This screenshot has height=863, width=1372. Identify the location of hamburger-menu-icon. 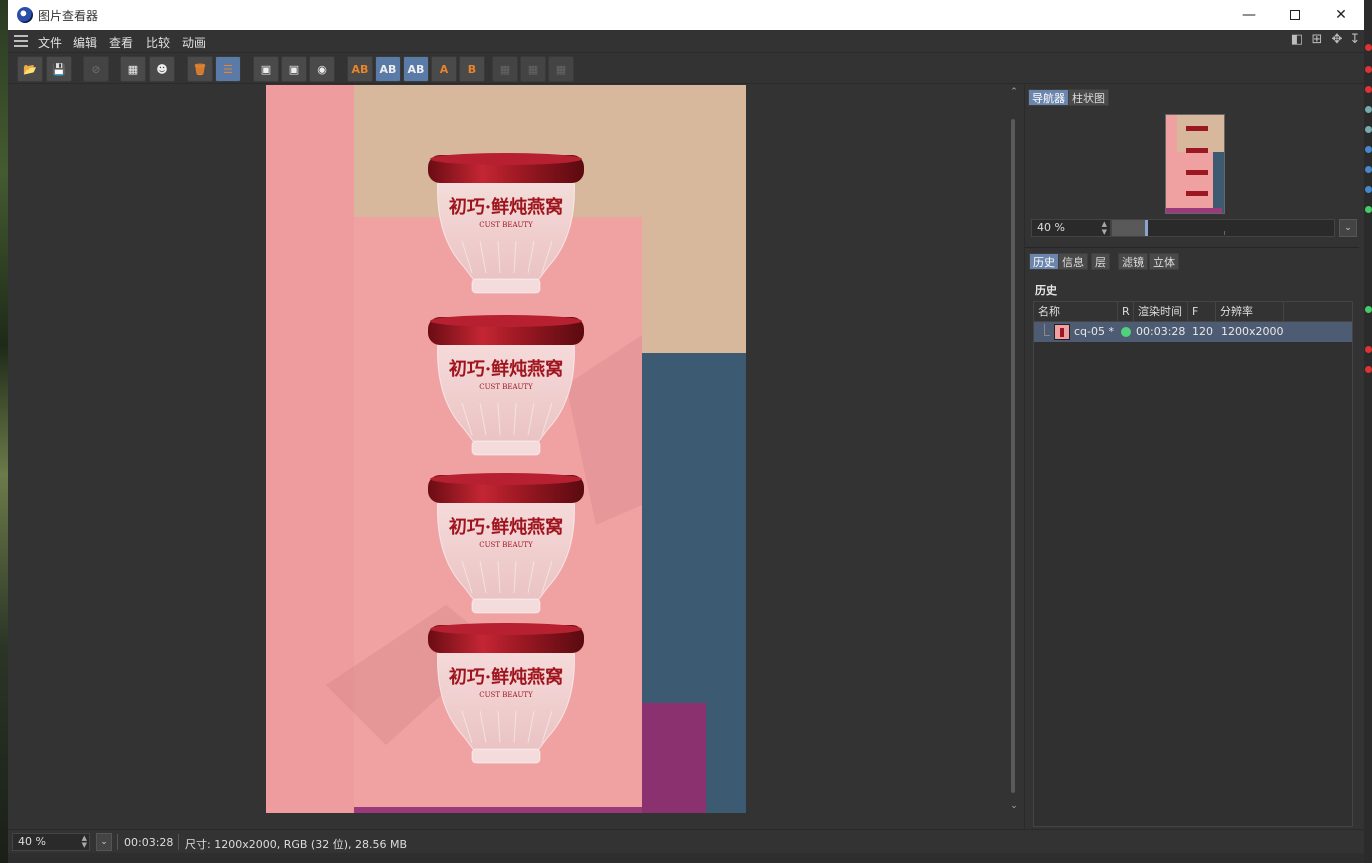
(21, 41).